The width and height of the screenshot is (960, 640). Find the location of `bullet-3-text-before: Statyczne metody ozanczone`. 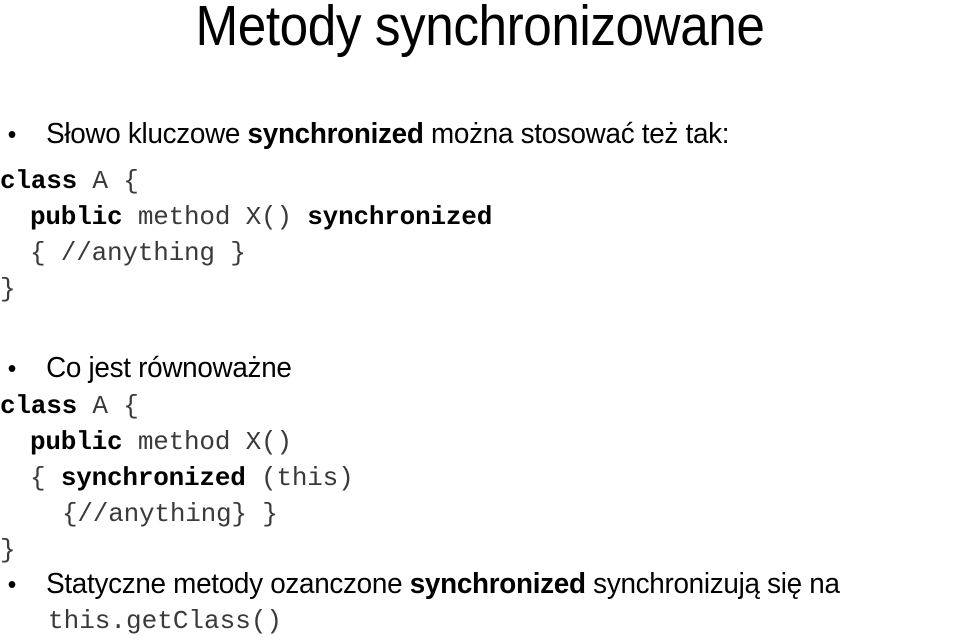

bullet-3-text-before: Statyczne metody ozanczone is located at coordinates (228, 584).